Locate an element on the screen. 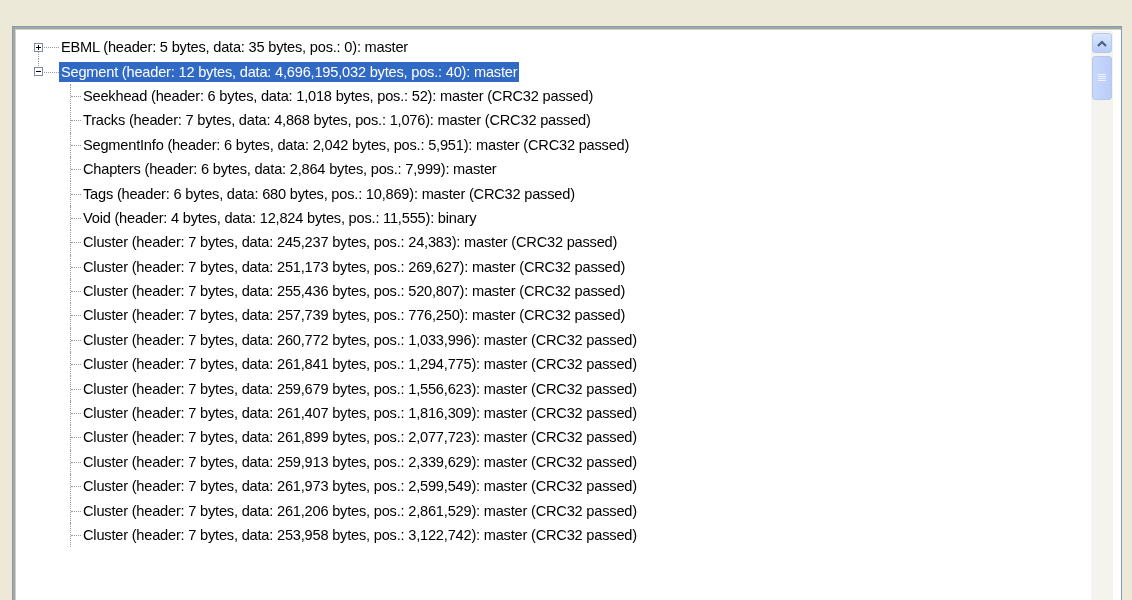  tree-item: Cluster (header: 7 bytes, data: 261,841 bytes, pos.: 1,294,775): master (CRC32 passed) is located at coordinates (360, 364).